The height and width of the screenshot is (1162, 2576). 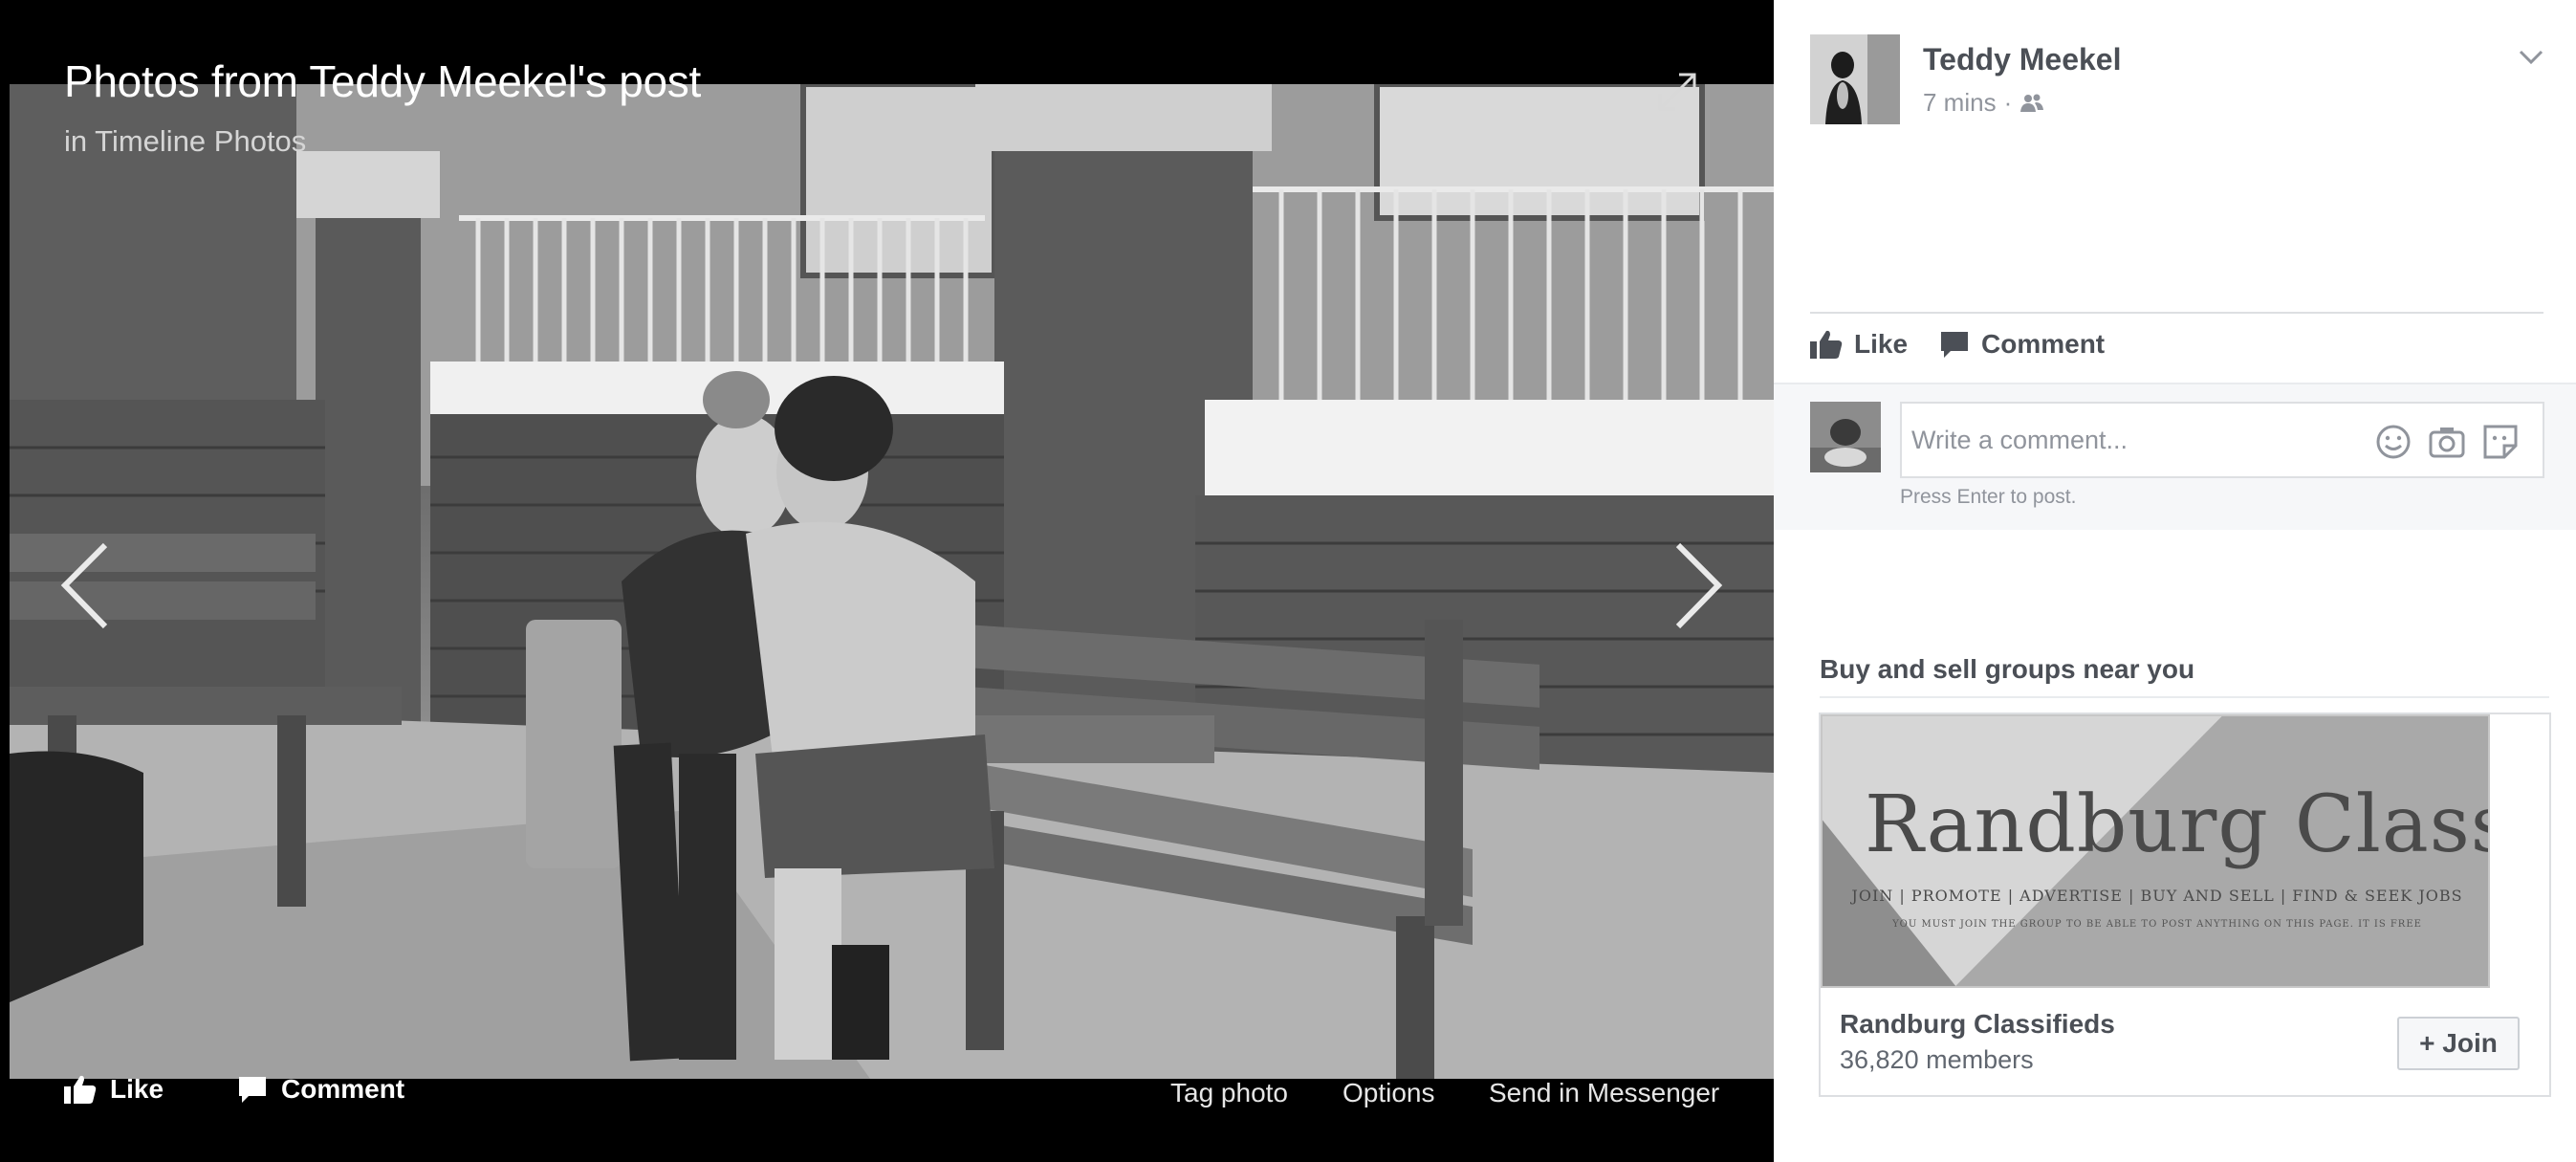 I want to click on post-time: 7 mins, so click(x=1960, y=103).